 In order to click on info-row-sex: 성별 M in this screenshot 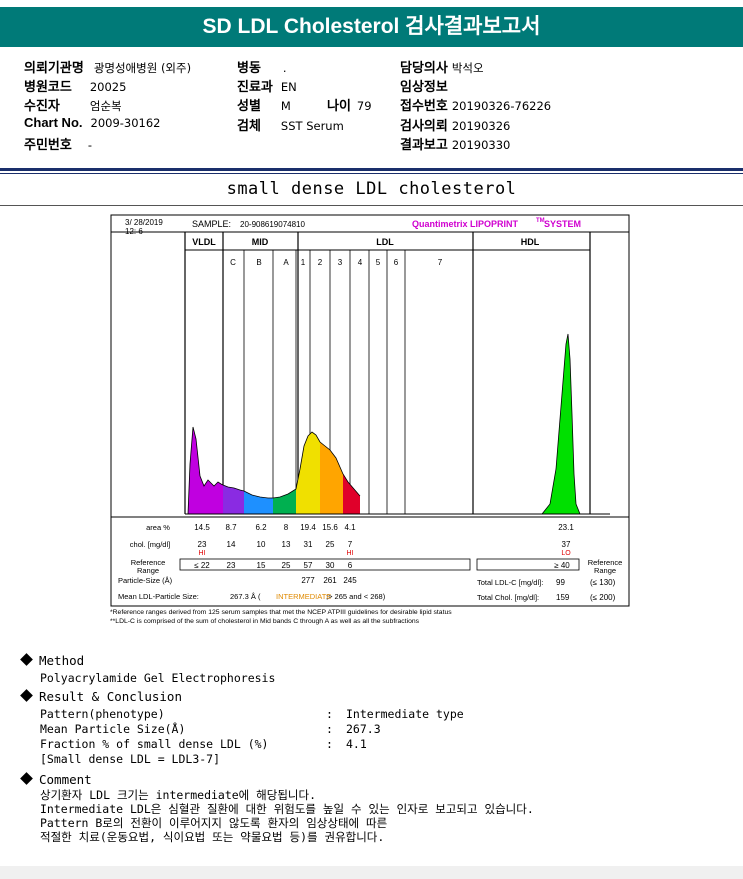, I will do `click(264, 104)`.